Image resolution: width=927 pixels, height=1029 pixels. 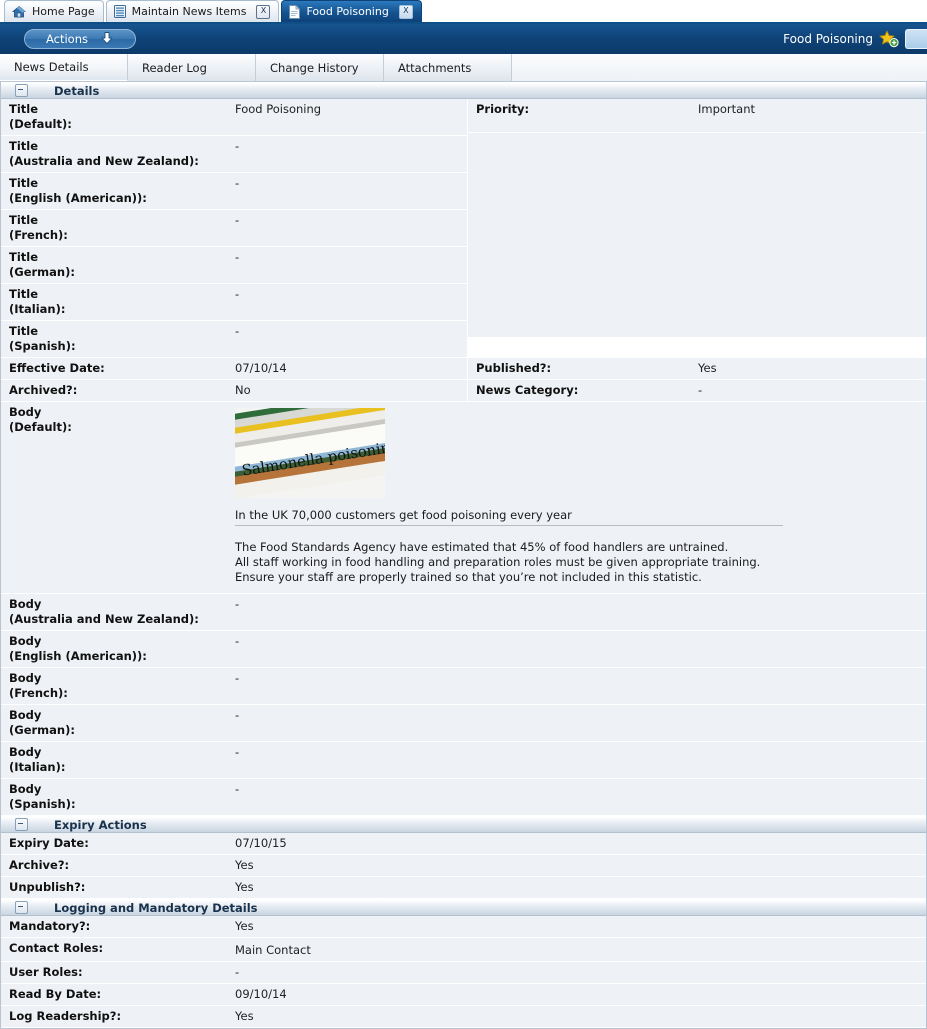 I want to click on tab-change-history: Change History, so click(x=320, y=67).